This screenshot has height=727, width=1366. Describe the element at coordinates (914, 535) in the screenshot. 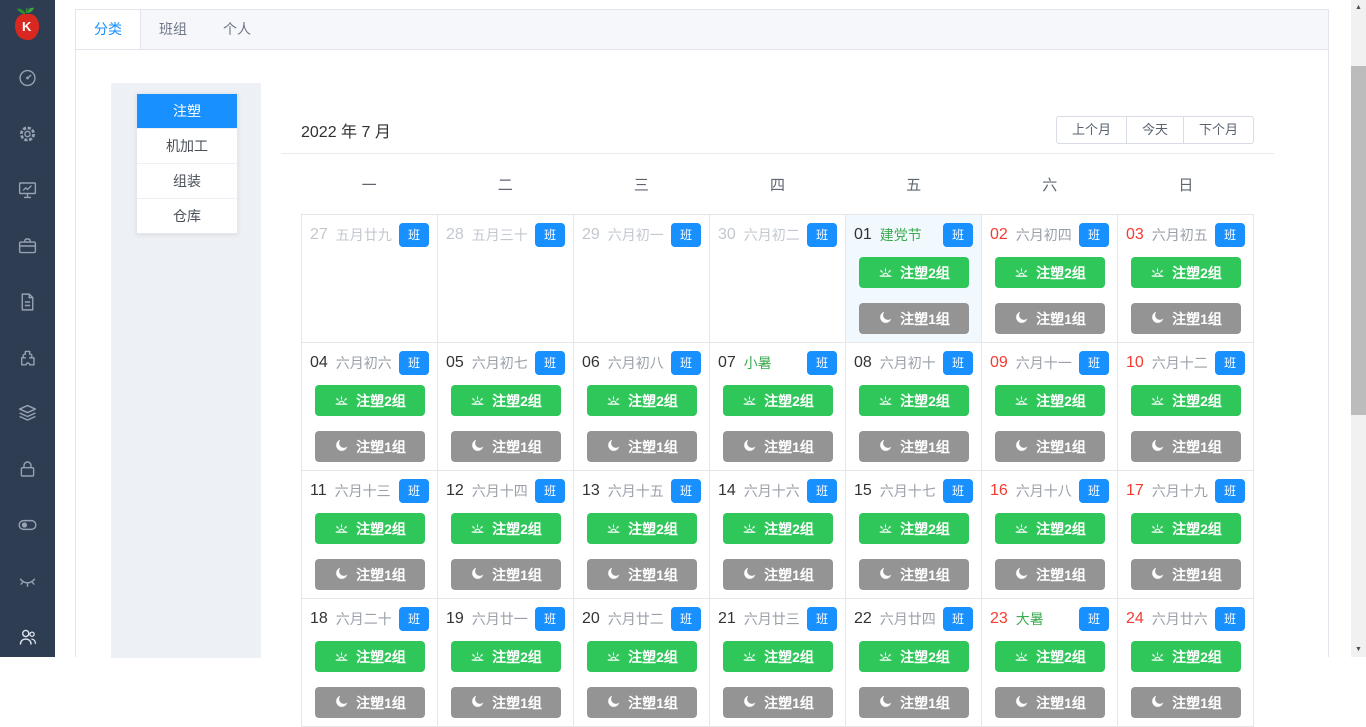

I see `calendar-cell: 15 六月十七 班 注塑2组 注塑1组` at that location.